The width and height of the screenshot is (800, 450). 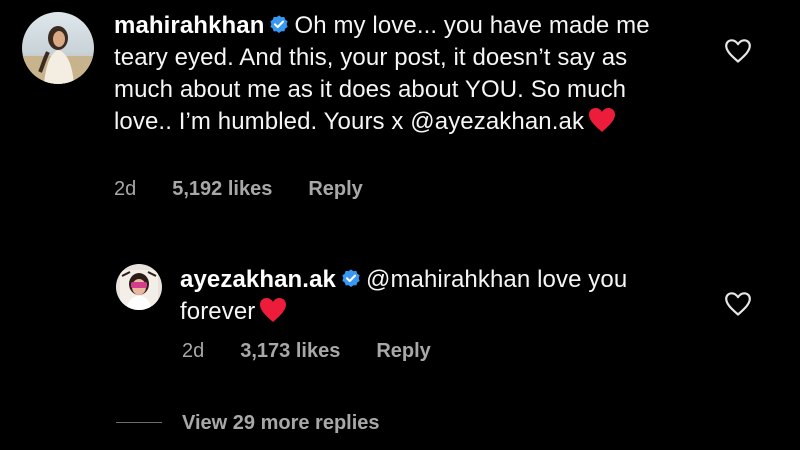 What do you see at coordinates (582, 279) in the screenshot?
I see `reply-text-line1: love you` at bounding box center [582, 279].